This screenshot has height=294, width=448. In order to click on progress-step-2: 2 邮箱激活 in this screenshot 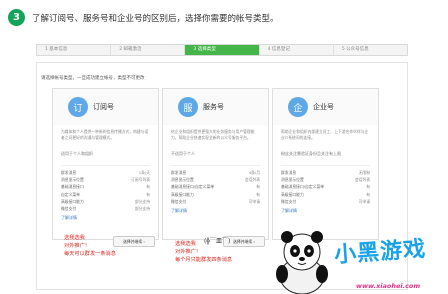, I will do `click(148, 50)`.